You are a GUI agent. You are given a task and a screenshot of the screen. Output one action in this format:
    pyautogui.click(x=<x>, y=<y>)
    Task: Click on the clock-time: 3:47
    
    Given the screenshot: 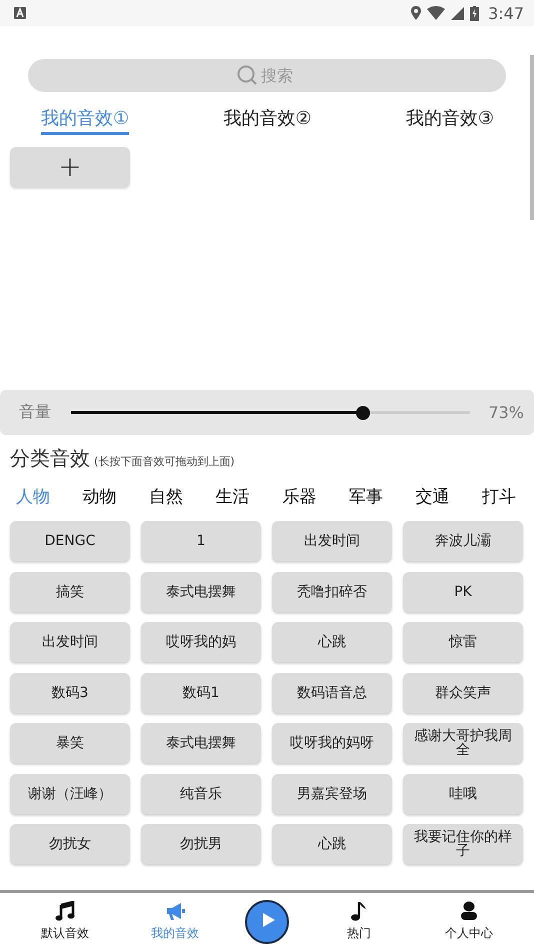 What is the action you would take?
    pyautogui.click(x=506, y=13)
    